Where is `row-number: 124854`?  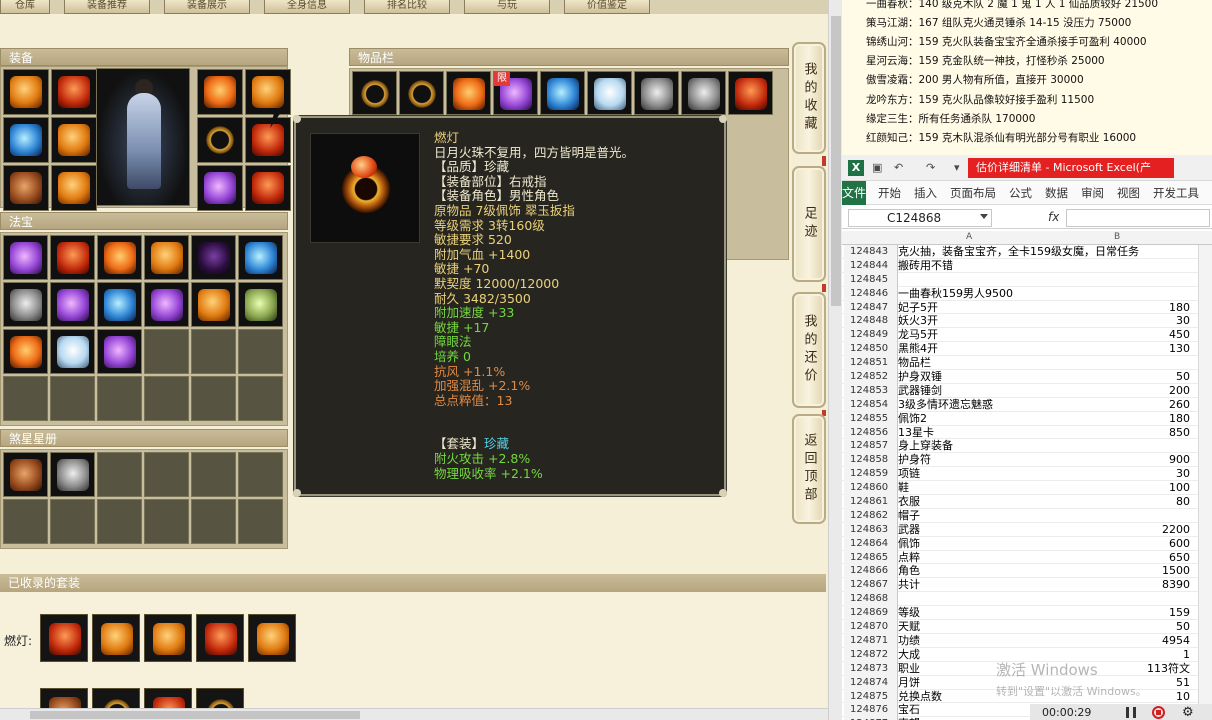
row-number: 124854 is located at coordinates (871, 404).